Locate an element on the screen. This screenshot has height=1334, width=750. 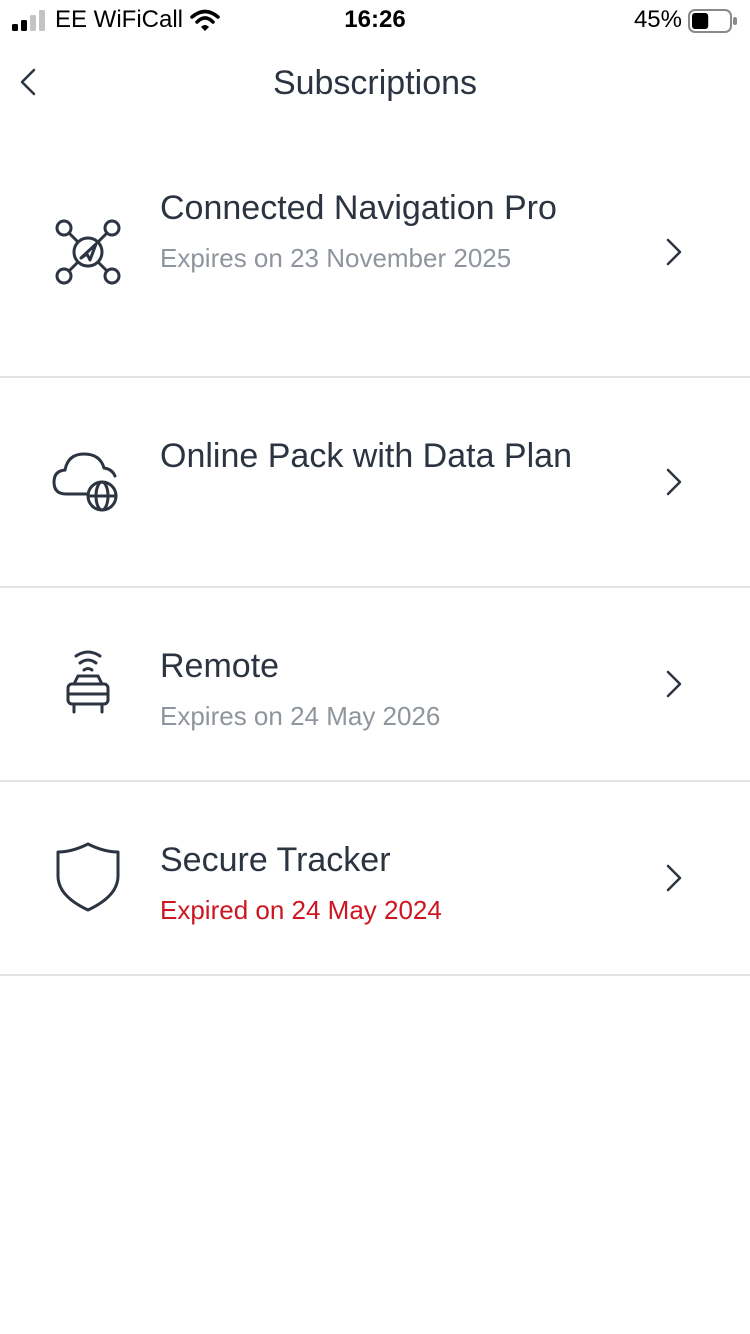
page-title: Subscriptions is located at coordinates (375, 83).